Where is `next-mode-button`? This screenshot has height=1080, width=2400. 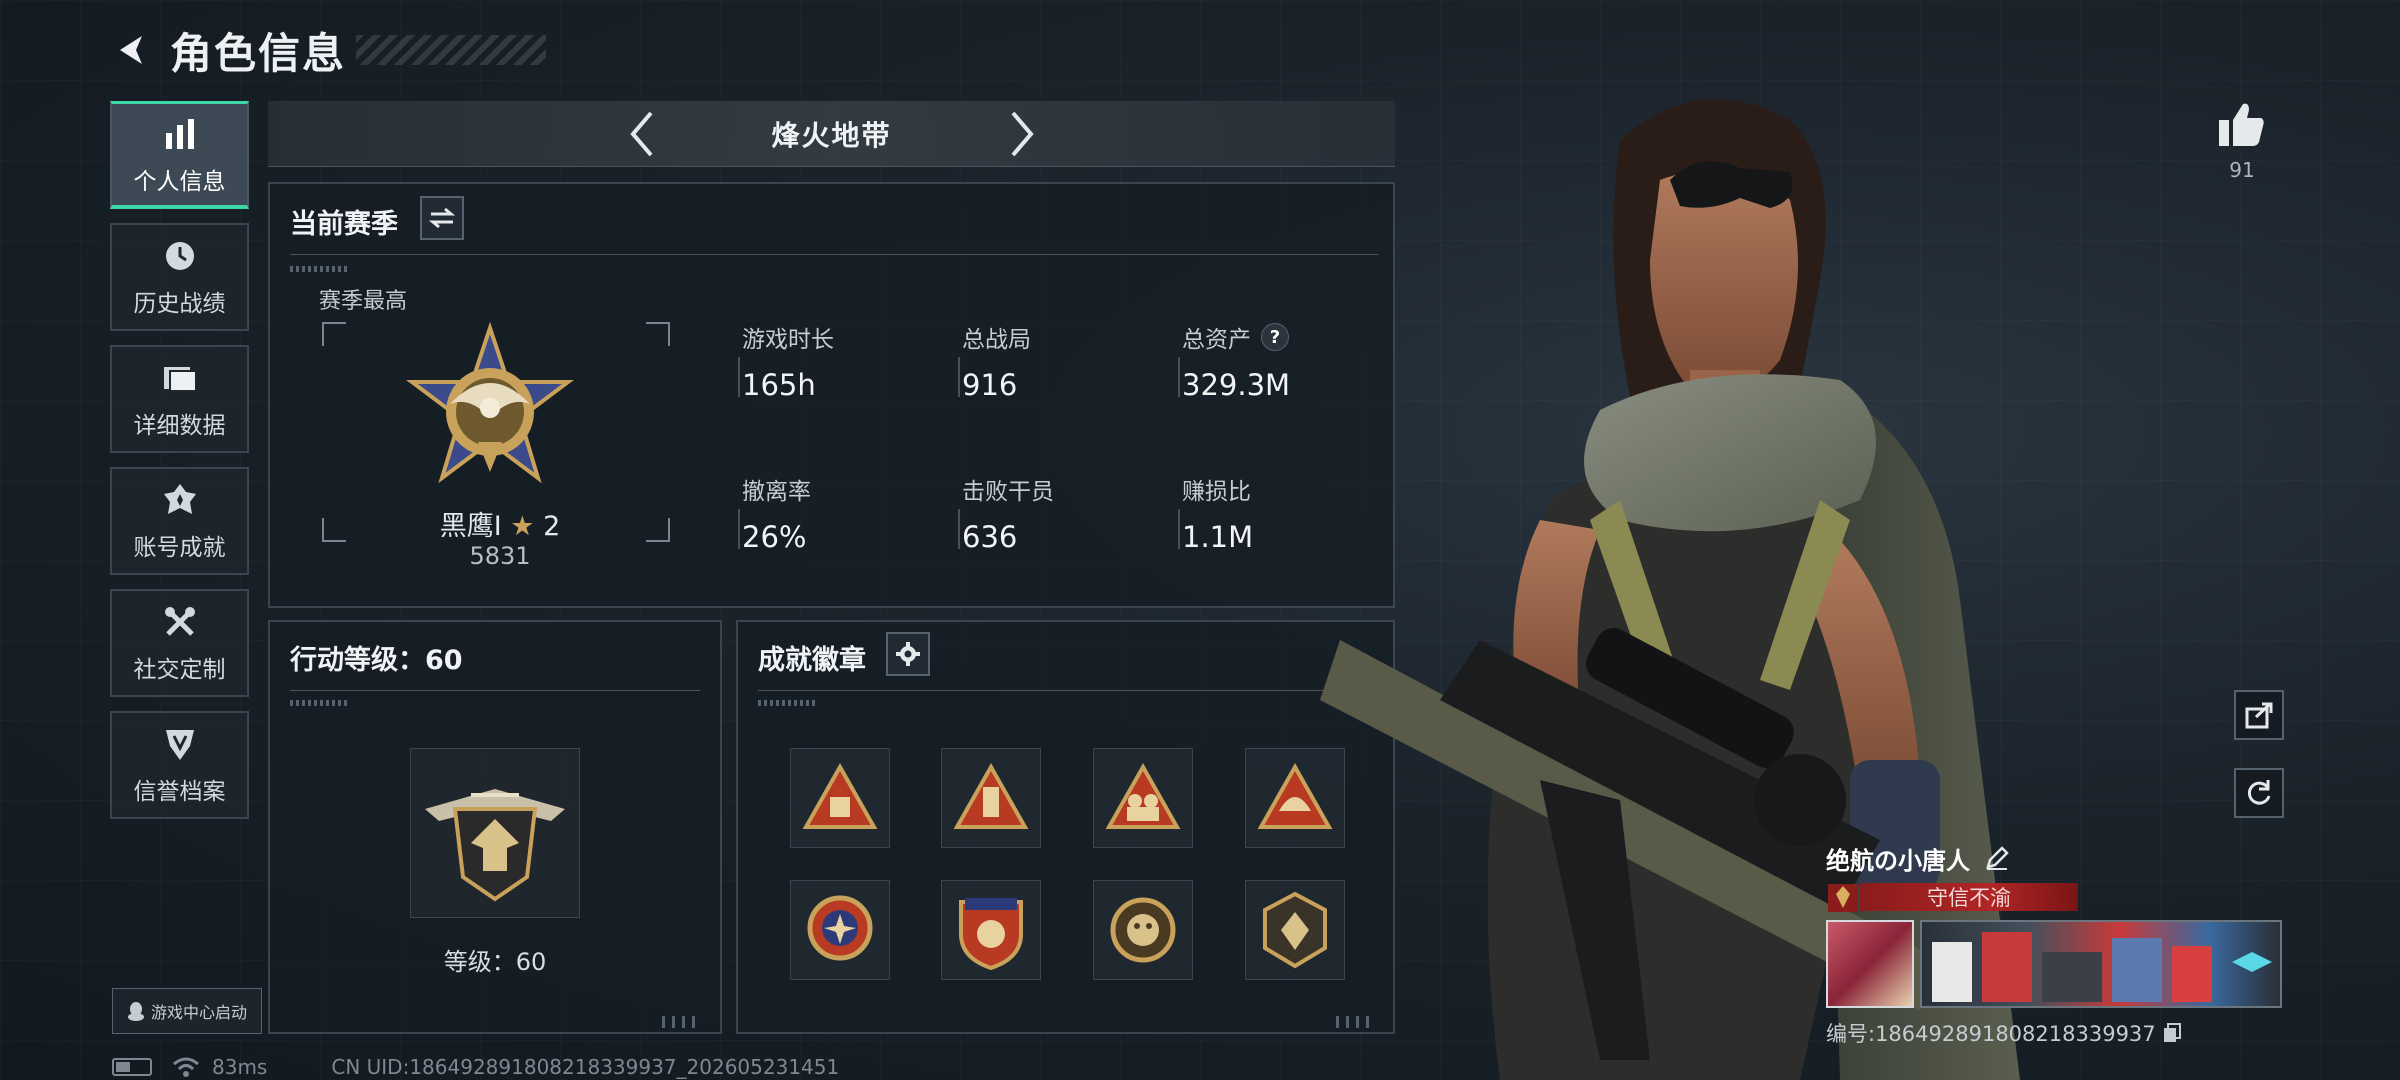
next-mode-button is located at coordinates (1022, 134).